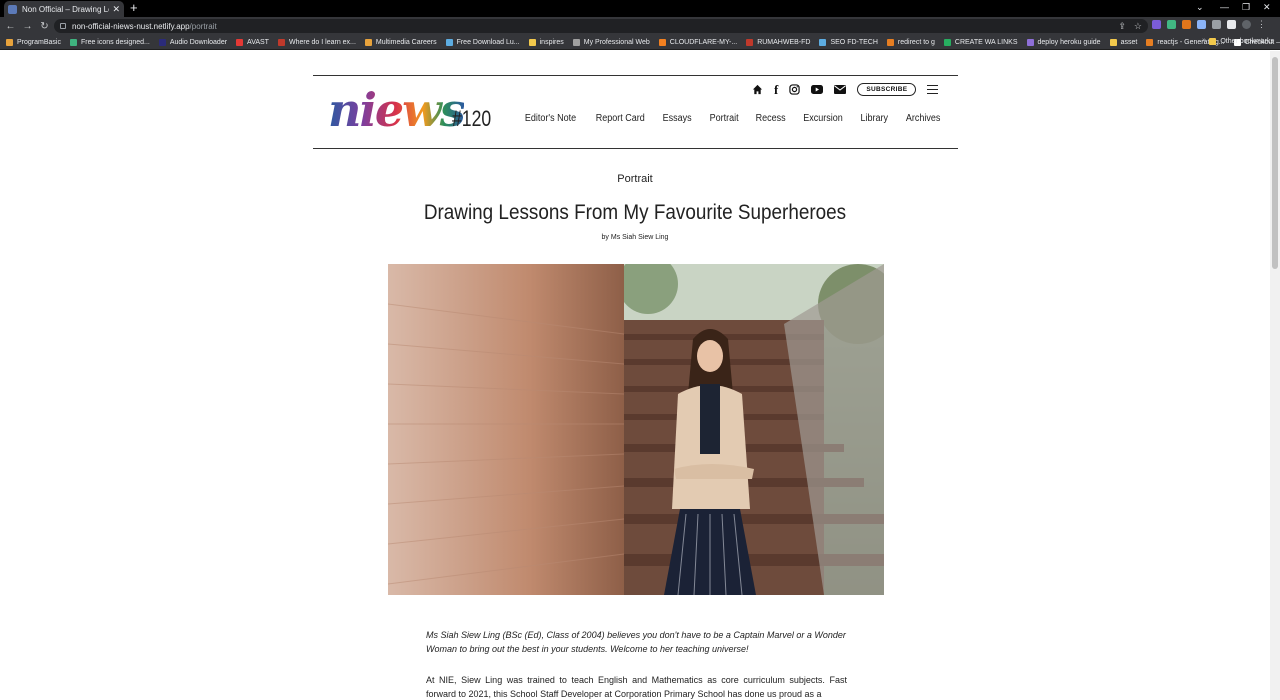  Describe the element at coordinates (817, 89) in the screenshot. I see `youtube-icon` at that location.